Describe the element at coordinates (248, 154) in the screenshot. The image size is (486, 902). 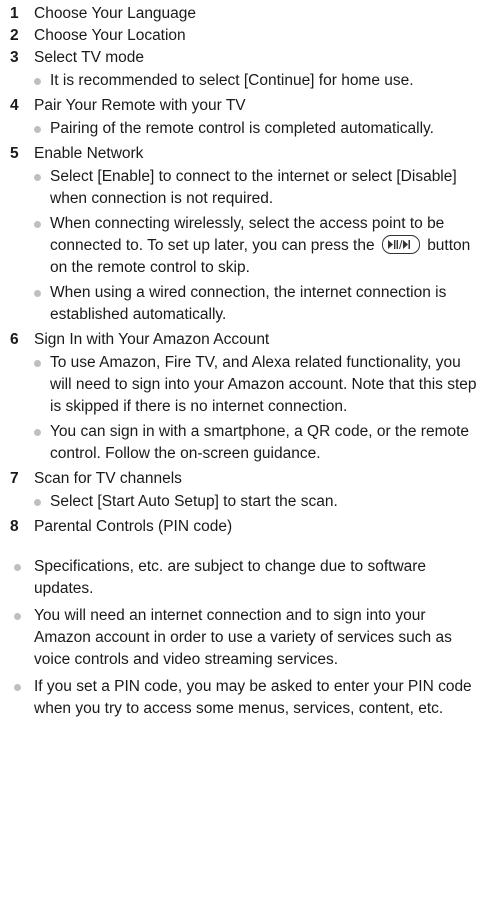
I see `step-5: 5 Enable Network` at that location.